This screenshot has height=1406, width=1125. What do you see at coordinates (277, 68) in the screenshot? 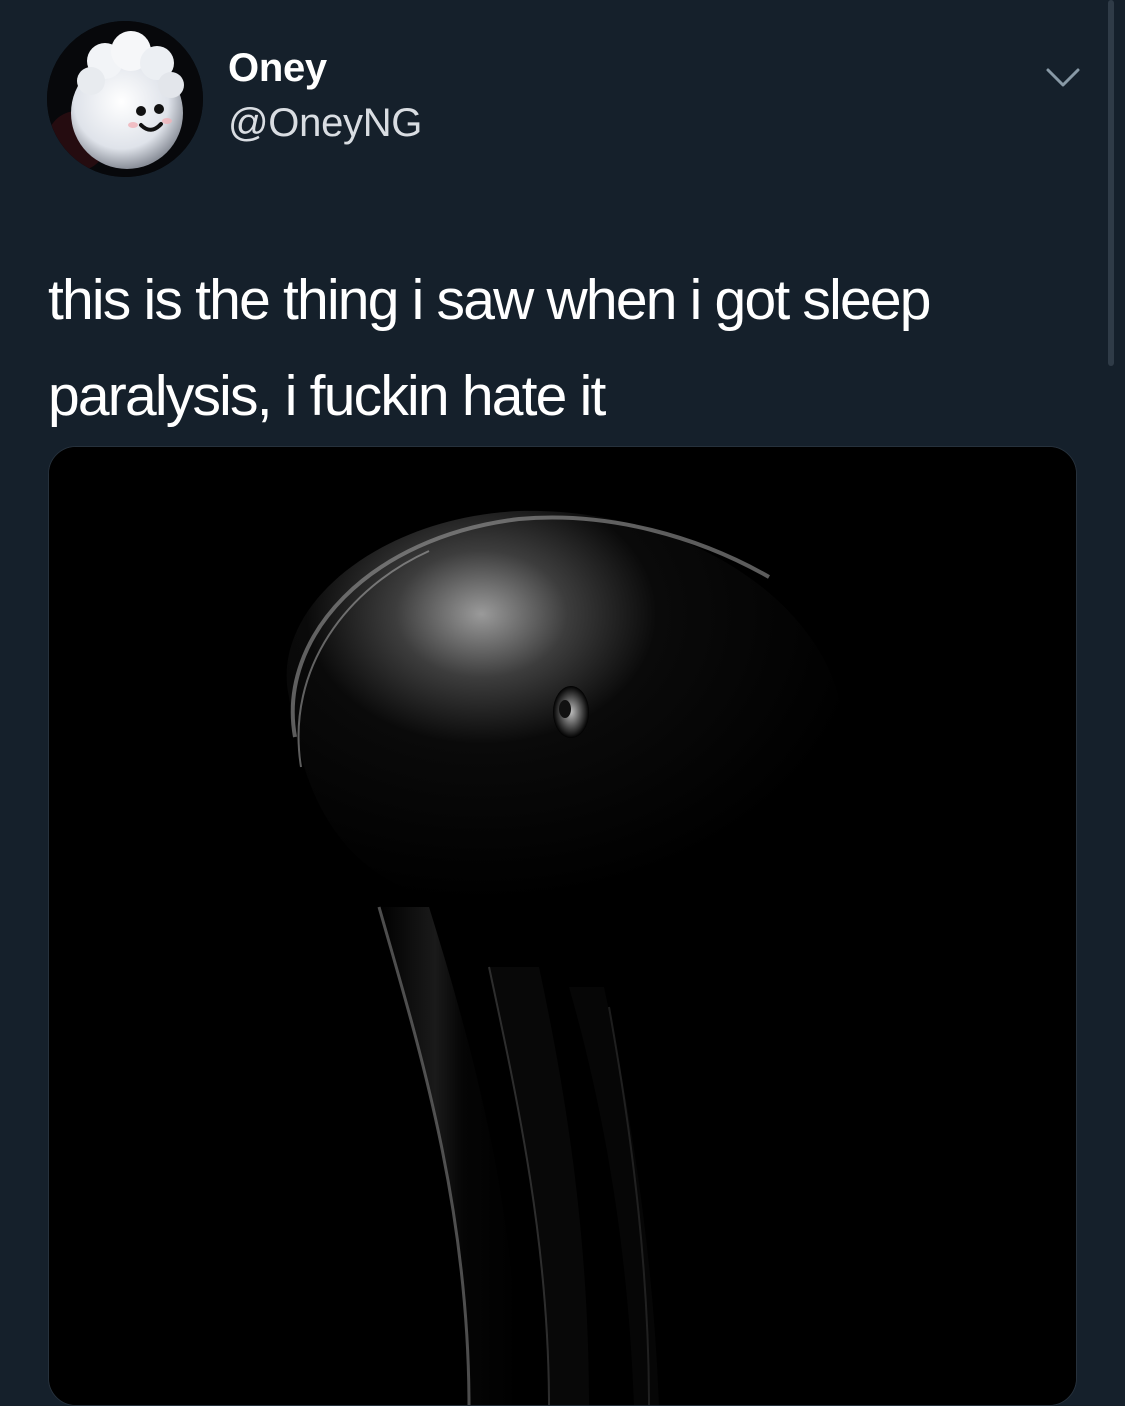
I see `author-display-name: Oney` at bounding box center [277, 68].